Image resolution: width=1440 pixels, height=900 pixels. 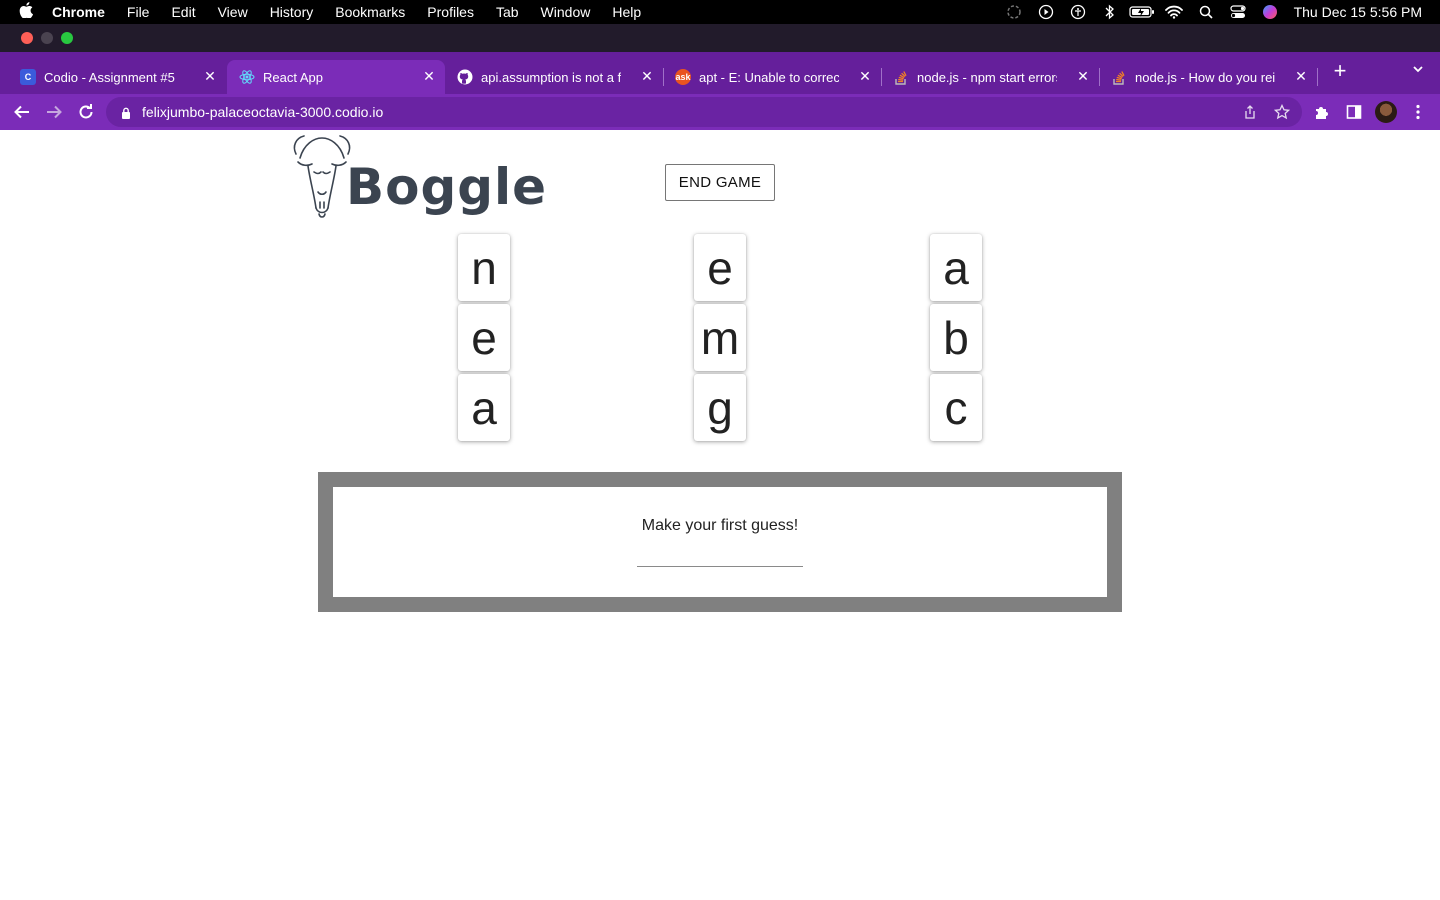 What do you see at coordinates (1270, 12) in the screenshot?
I see `siri-icon` at bounding box center [1270, 12].